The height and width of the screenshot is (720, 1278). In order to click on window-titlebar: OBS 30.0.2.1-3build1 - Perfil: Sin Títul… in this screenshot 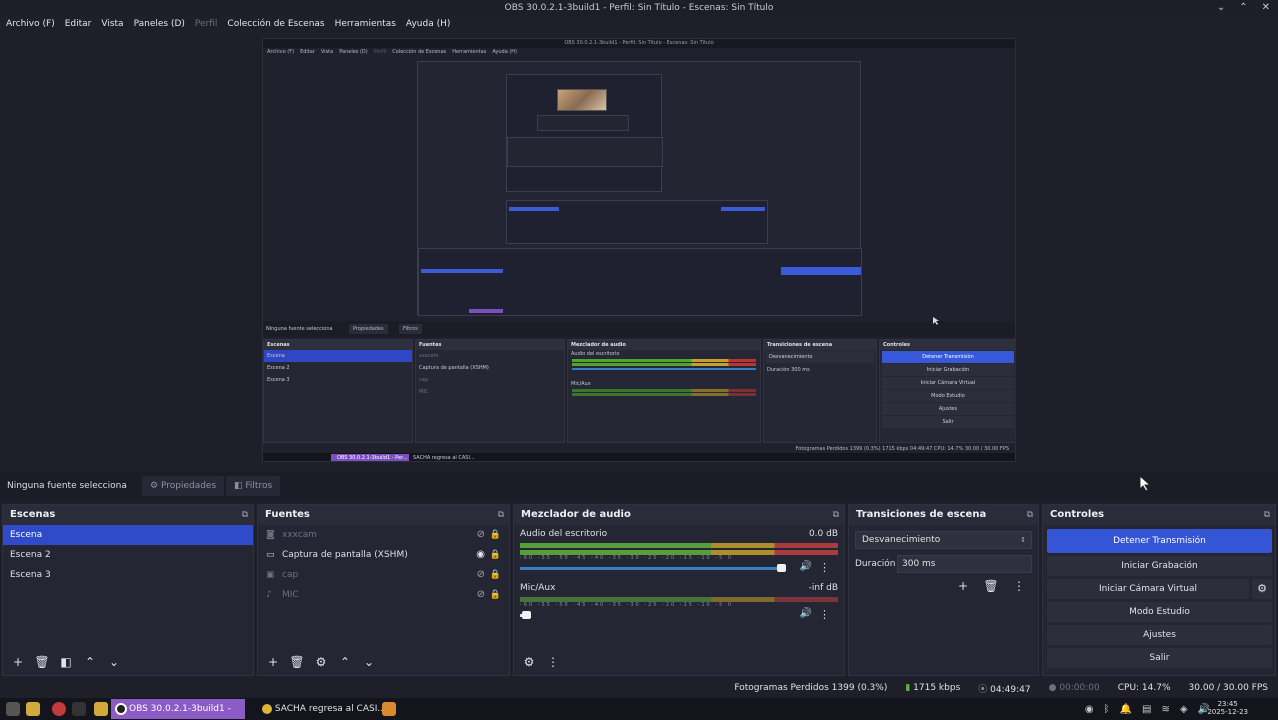, I will do `click(639, 8)`.